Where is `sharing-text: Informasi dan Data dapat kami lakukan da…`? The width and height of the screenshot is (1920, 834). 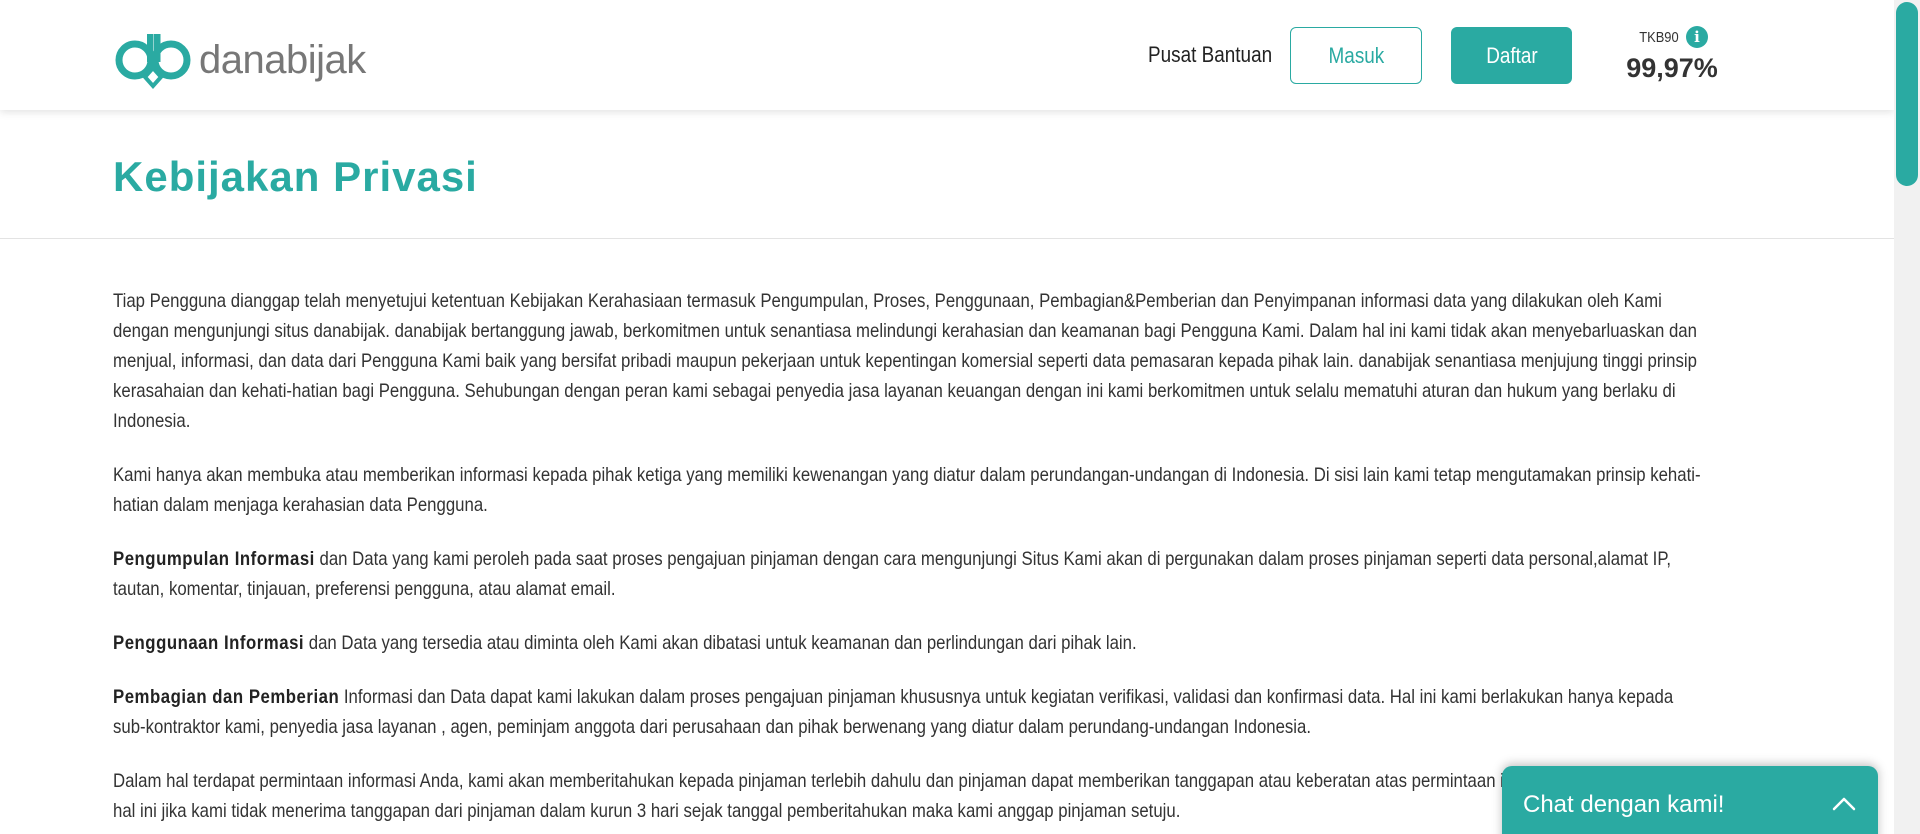
sharing-text: Informasi dan Data dapat kami lakukan da… is located at coordinates (893, 712).